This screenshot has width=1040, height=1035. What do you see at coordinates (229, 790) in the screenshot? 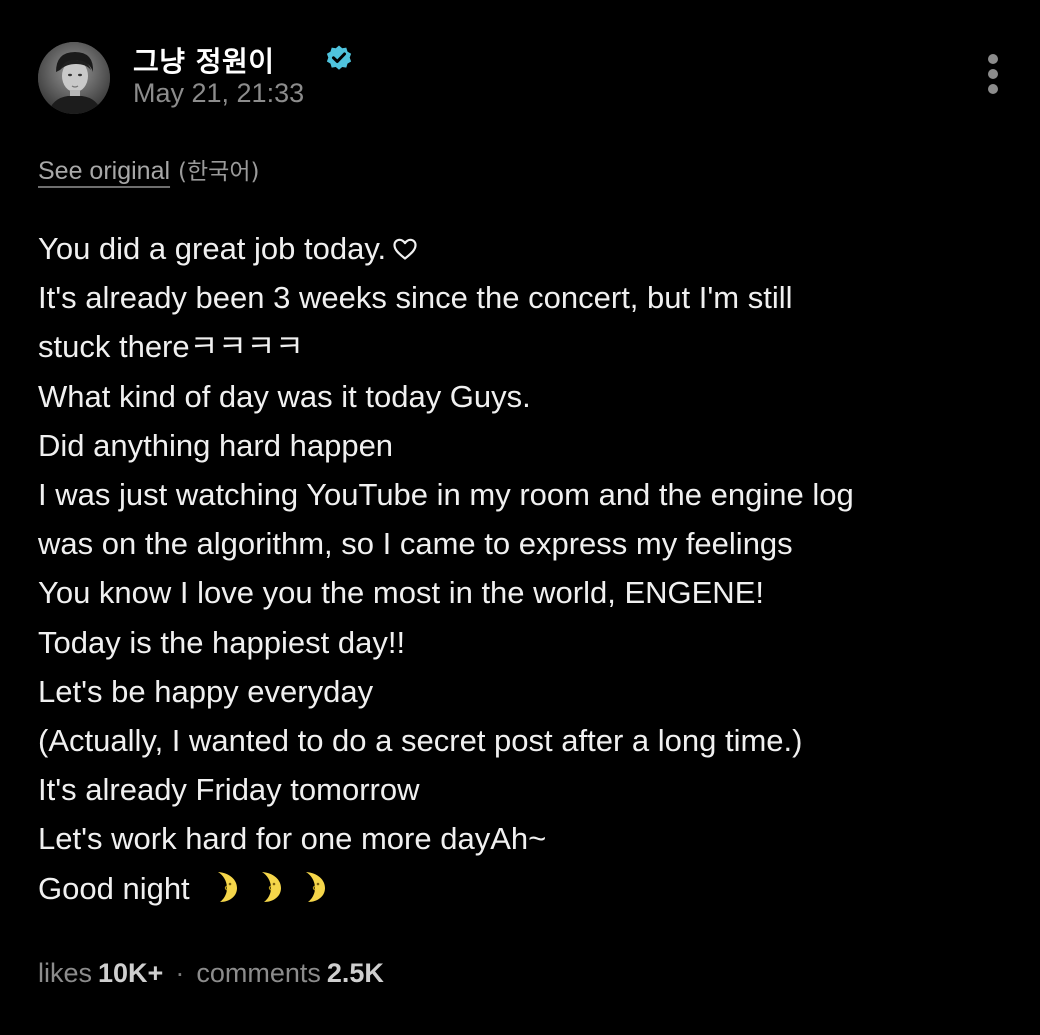
I see `body-line: It's already Friday tomorrow` at bounding box center [229, 790].